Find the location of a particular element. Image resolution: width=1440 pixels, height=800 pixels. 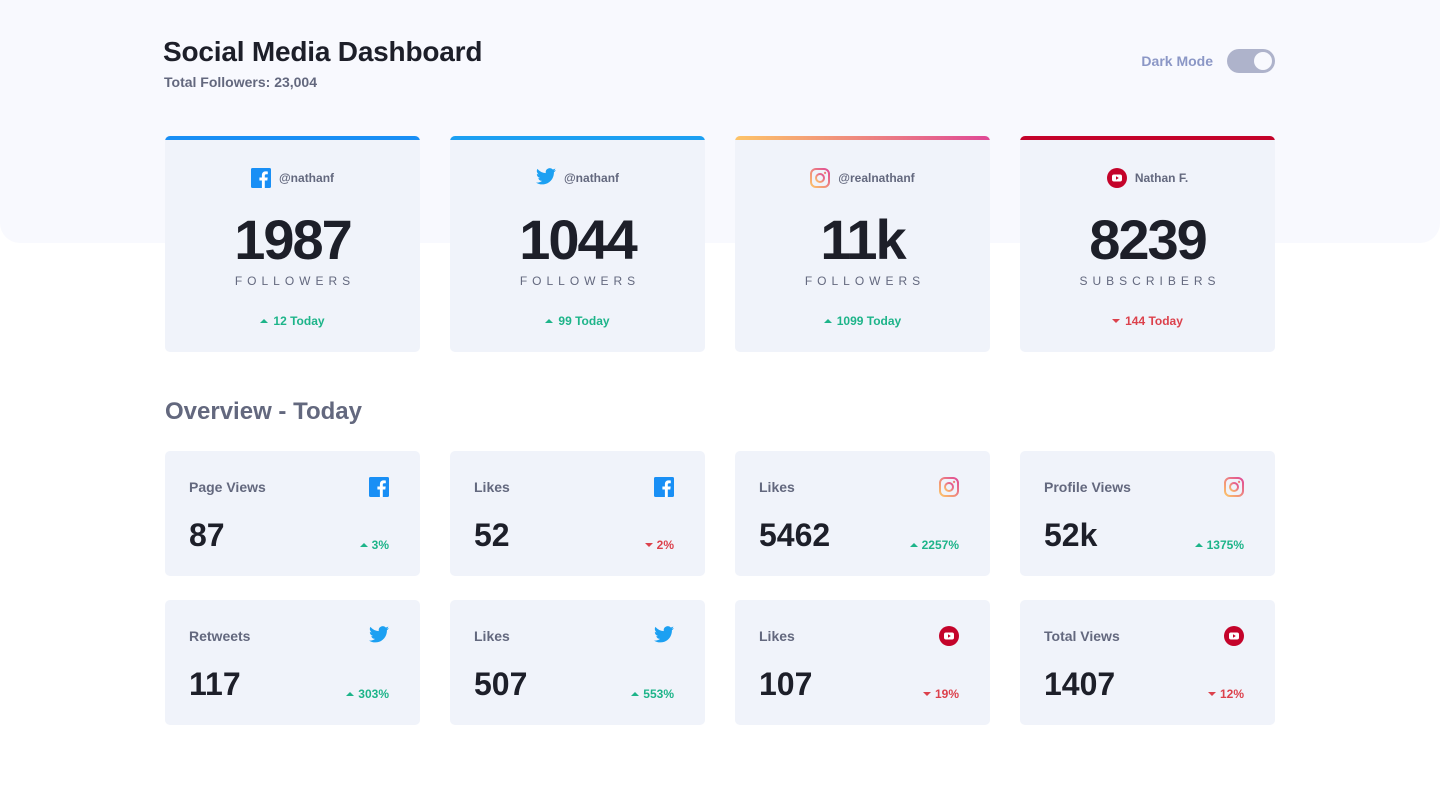

dark-mode-toggle is located at coordinates (1251, 61).